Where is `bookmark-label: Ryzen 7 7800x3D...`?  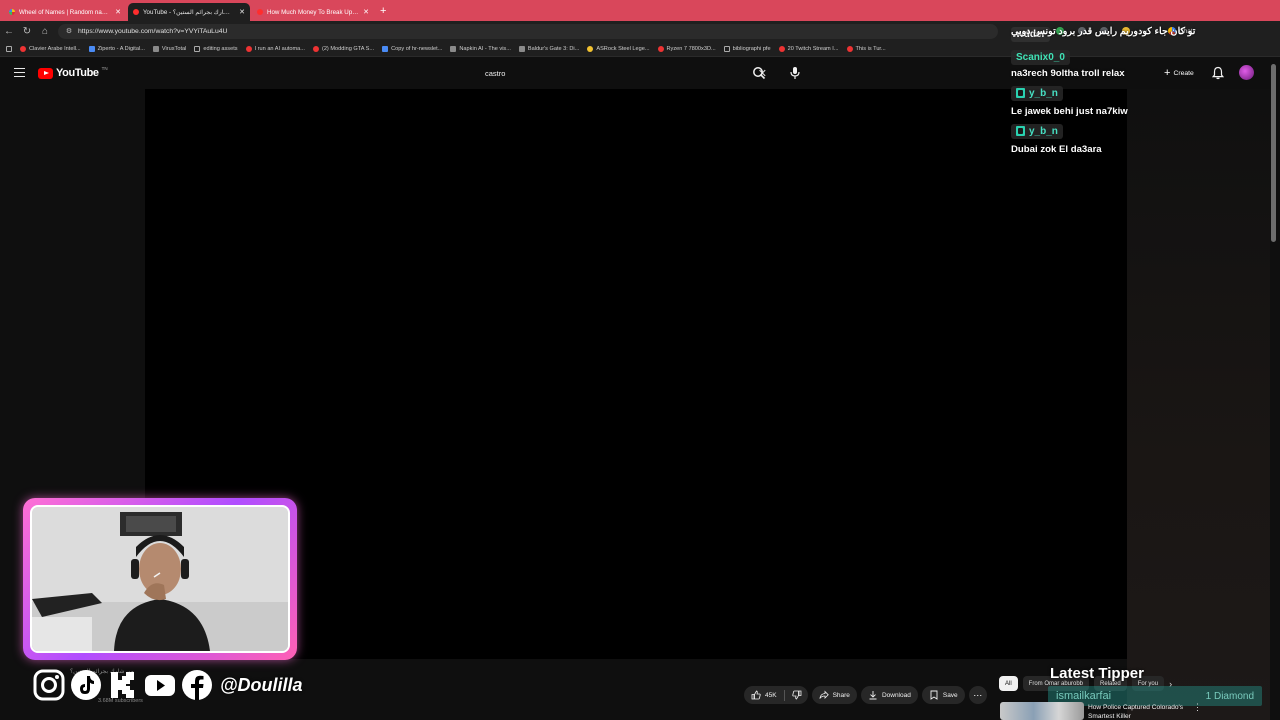 bookmark-label: Ryzen 7 7800x3D... is located at coordinates (691, 48).